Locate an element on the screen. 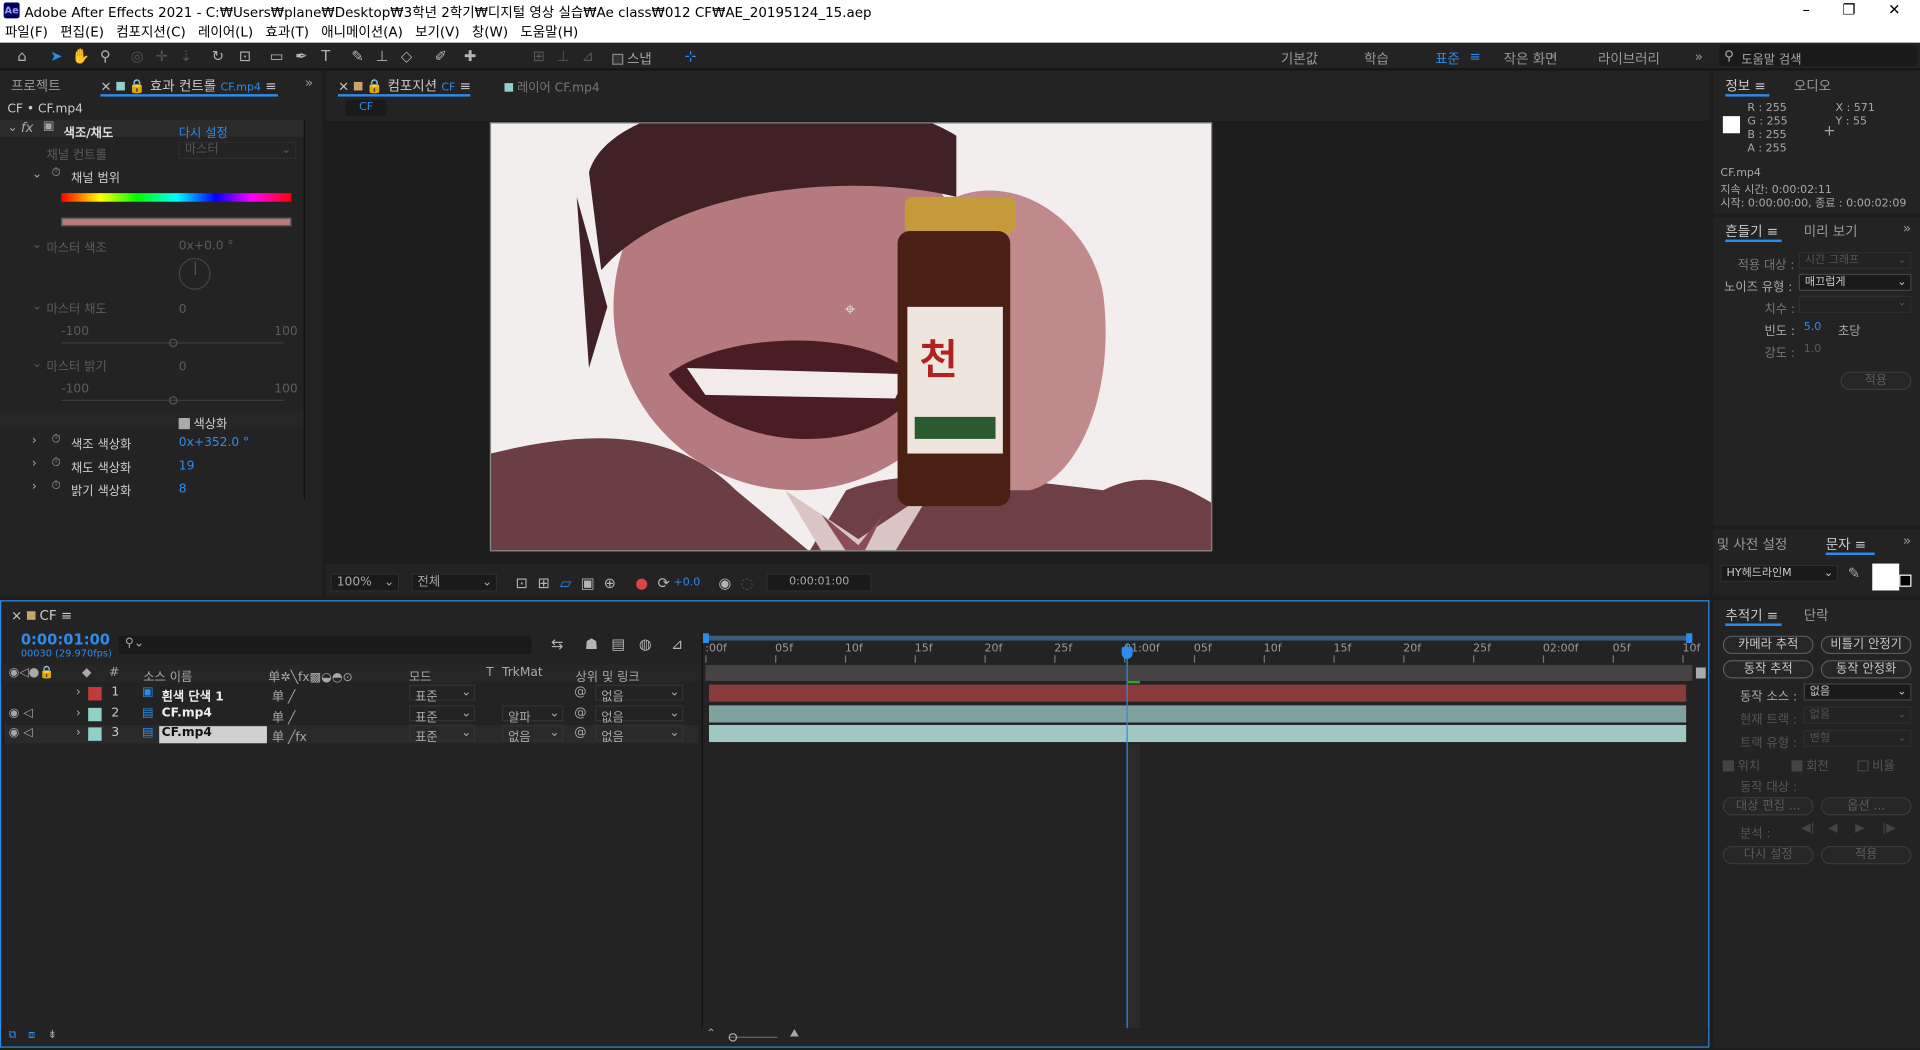  menu-item: 창(W) is located at coordinates (490, 32).